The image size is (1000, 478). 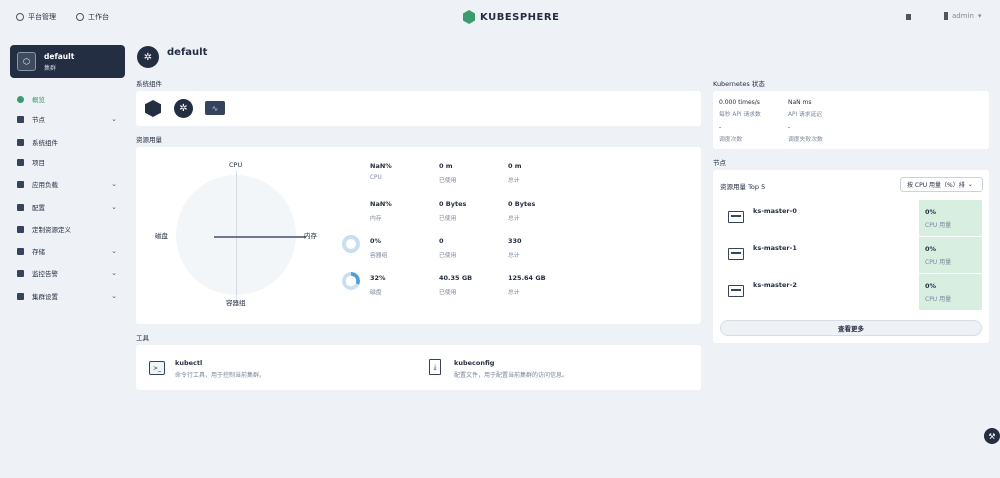 I want to click on sidebar-item-label: 系统组件, so click(x=45, y=143).